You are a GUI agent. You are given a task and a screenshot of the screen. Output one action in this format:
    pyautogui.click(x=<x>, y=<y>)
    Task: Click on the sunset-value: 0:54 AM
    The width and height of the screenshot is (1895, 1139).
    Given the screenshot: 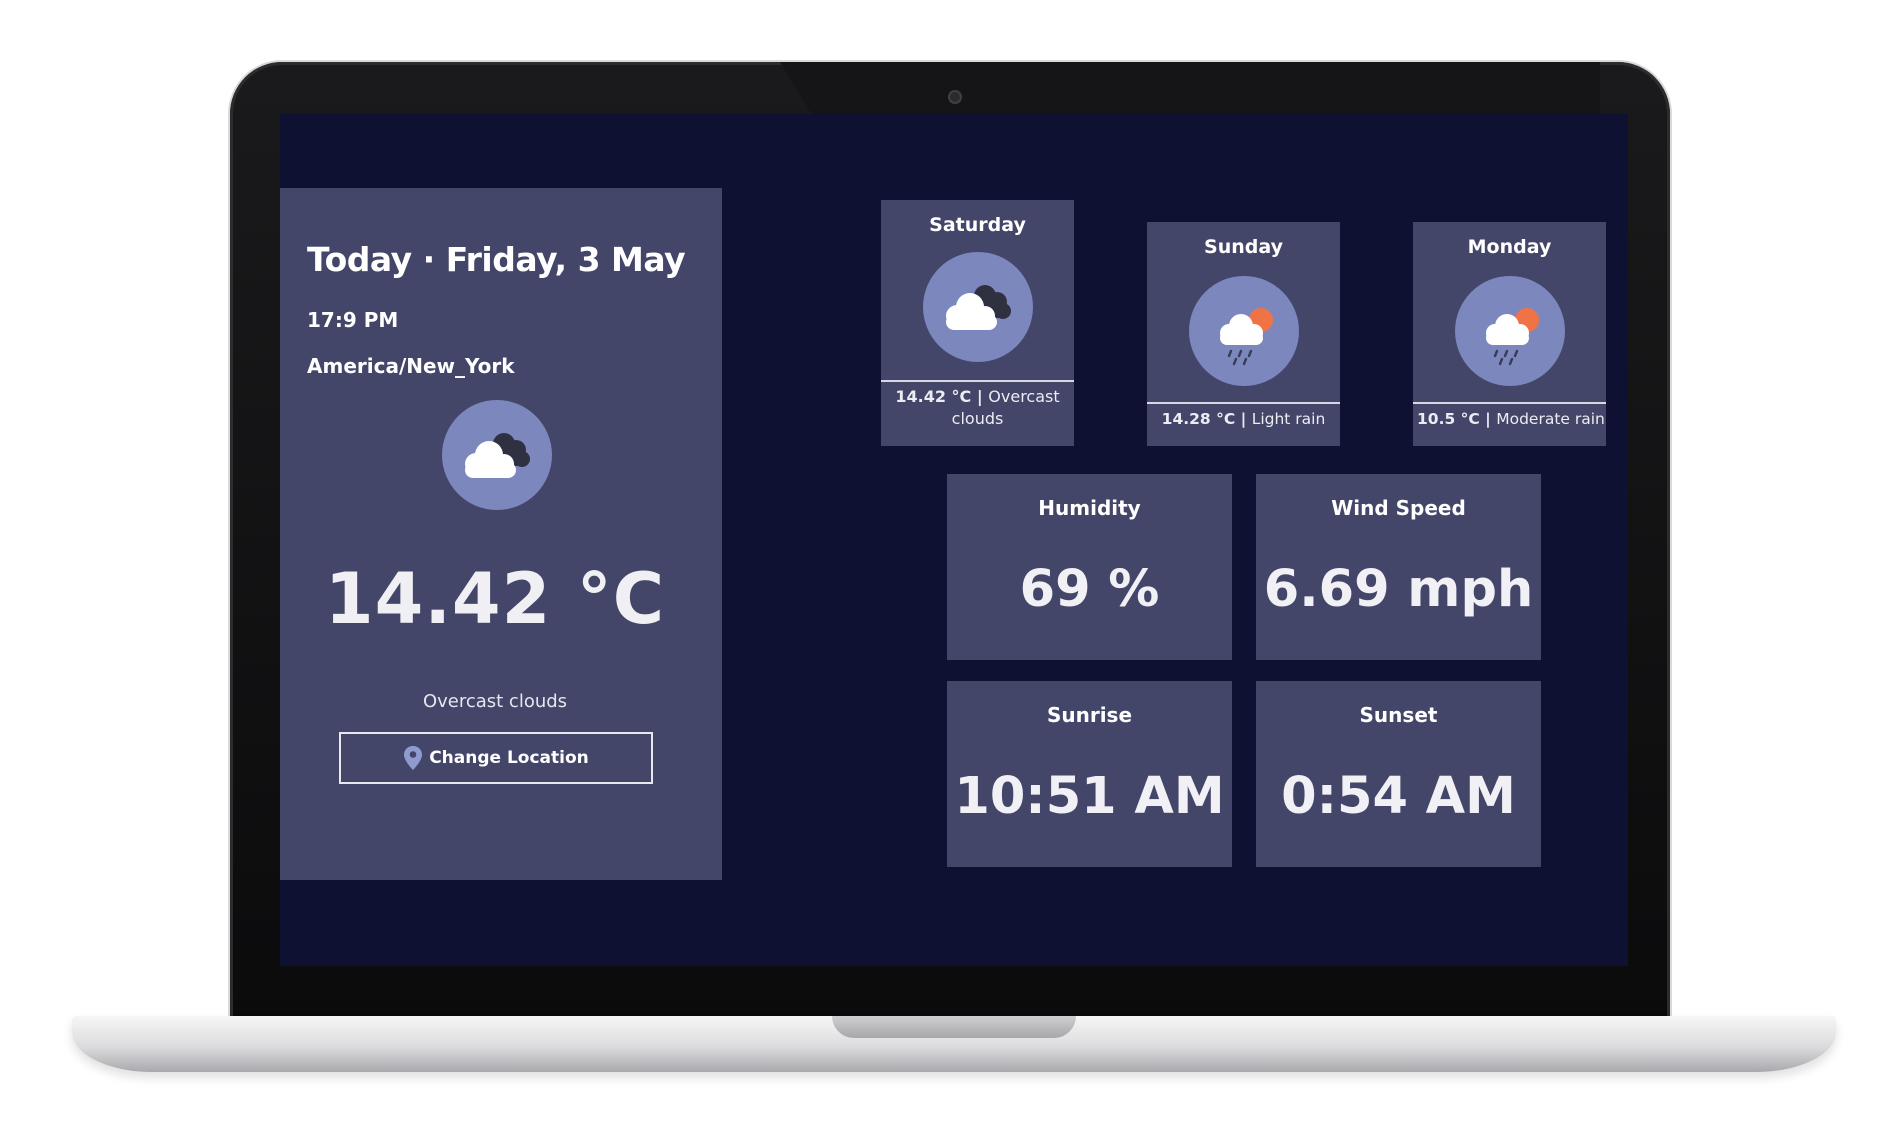 What is the action you would take?
    pyautogui.click(x=1398, y=796)
    